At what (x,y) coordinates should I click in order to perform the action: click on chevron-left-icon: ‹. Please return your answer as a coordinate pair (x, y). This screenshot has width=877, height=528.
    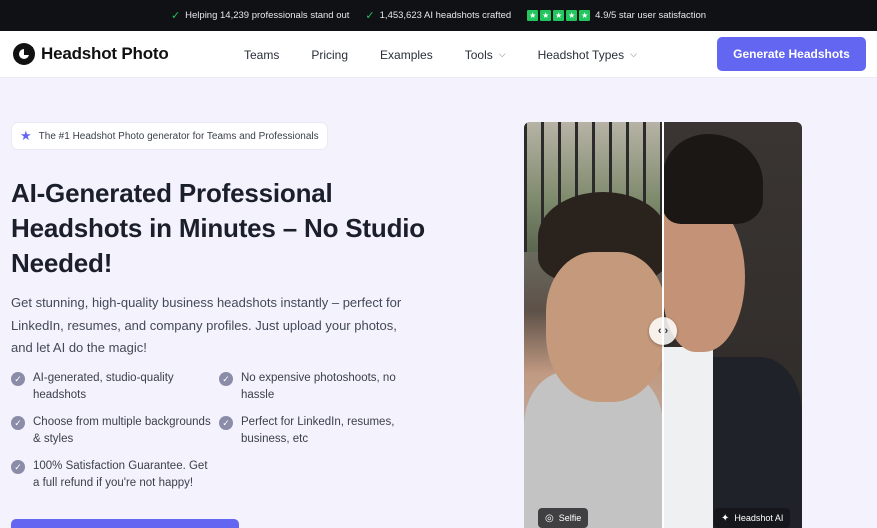
    Looking at the image, I should click on (660, 331).